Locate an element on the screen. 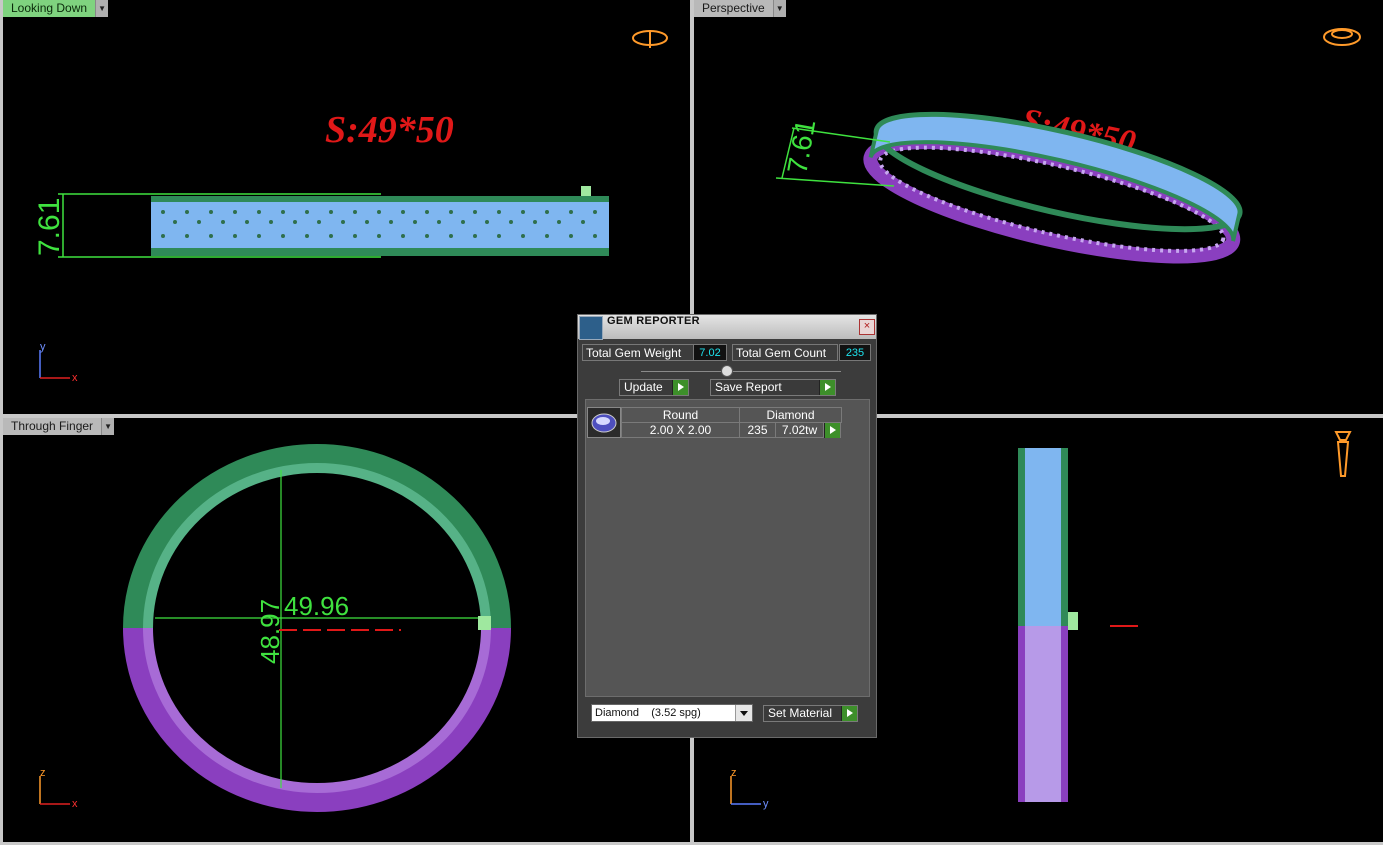 Image resolution: width=1383 pixels, height=845 pixels. round-gem-icon is located at coordinates (604, 423).